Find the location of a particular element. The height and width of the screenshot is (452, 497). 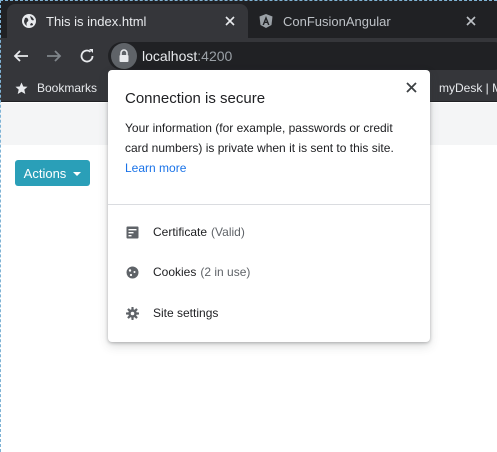

tab-strip: This is index.html ConFusionAngular is located at coordinates (248, 19).